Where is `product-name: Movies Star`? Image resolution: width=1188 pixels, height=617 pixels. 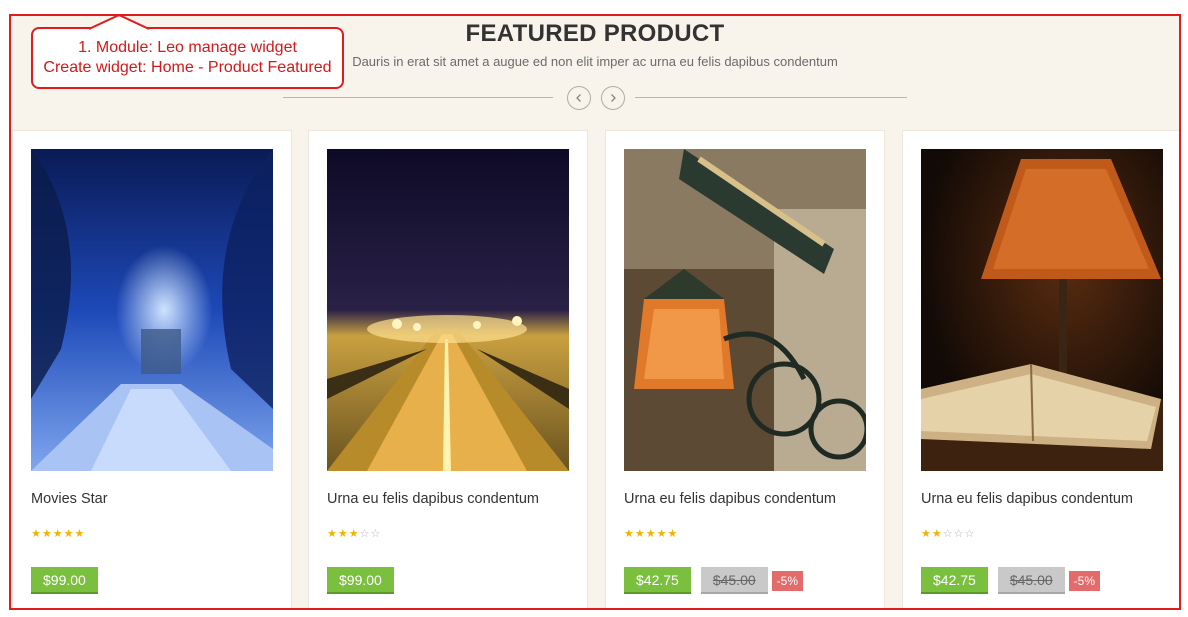
product-name: Movies Star is located at coordinates (69, 499).